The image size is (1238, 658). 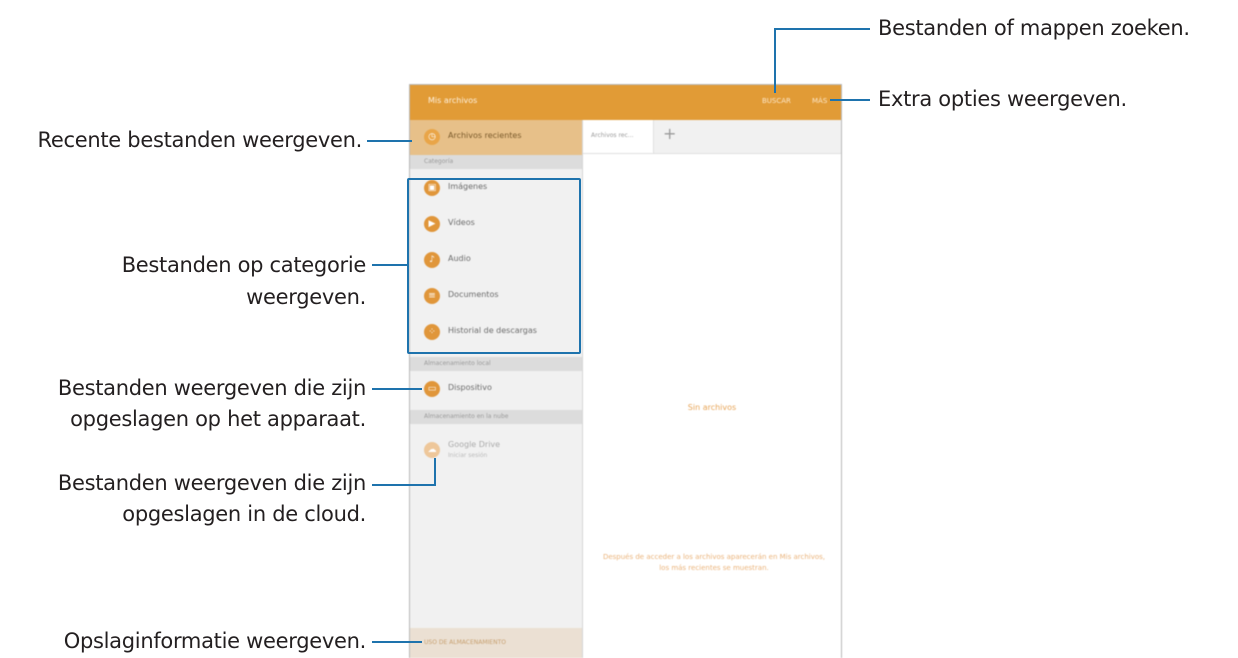 What do you see at coordinates (435, 472) in the screenshot?
I see `callout-line-cloud-v` at bounding box center [435, 472].